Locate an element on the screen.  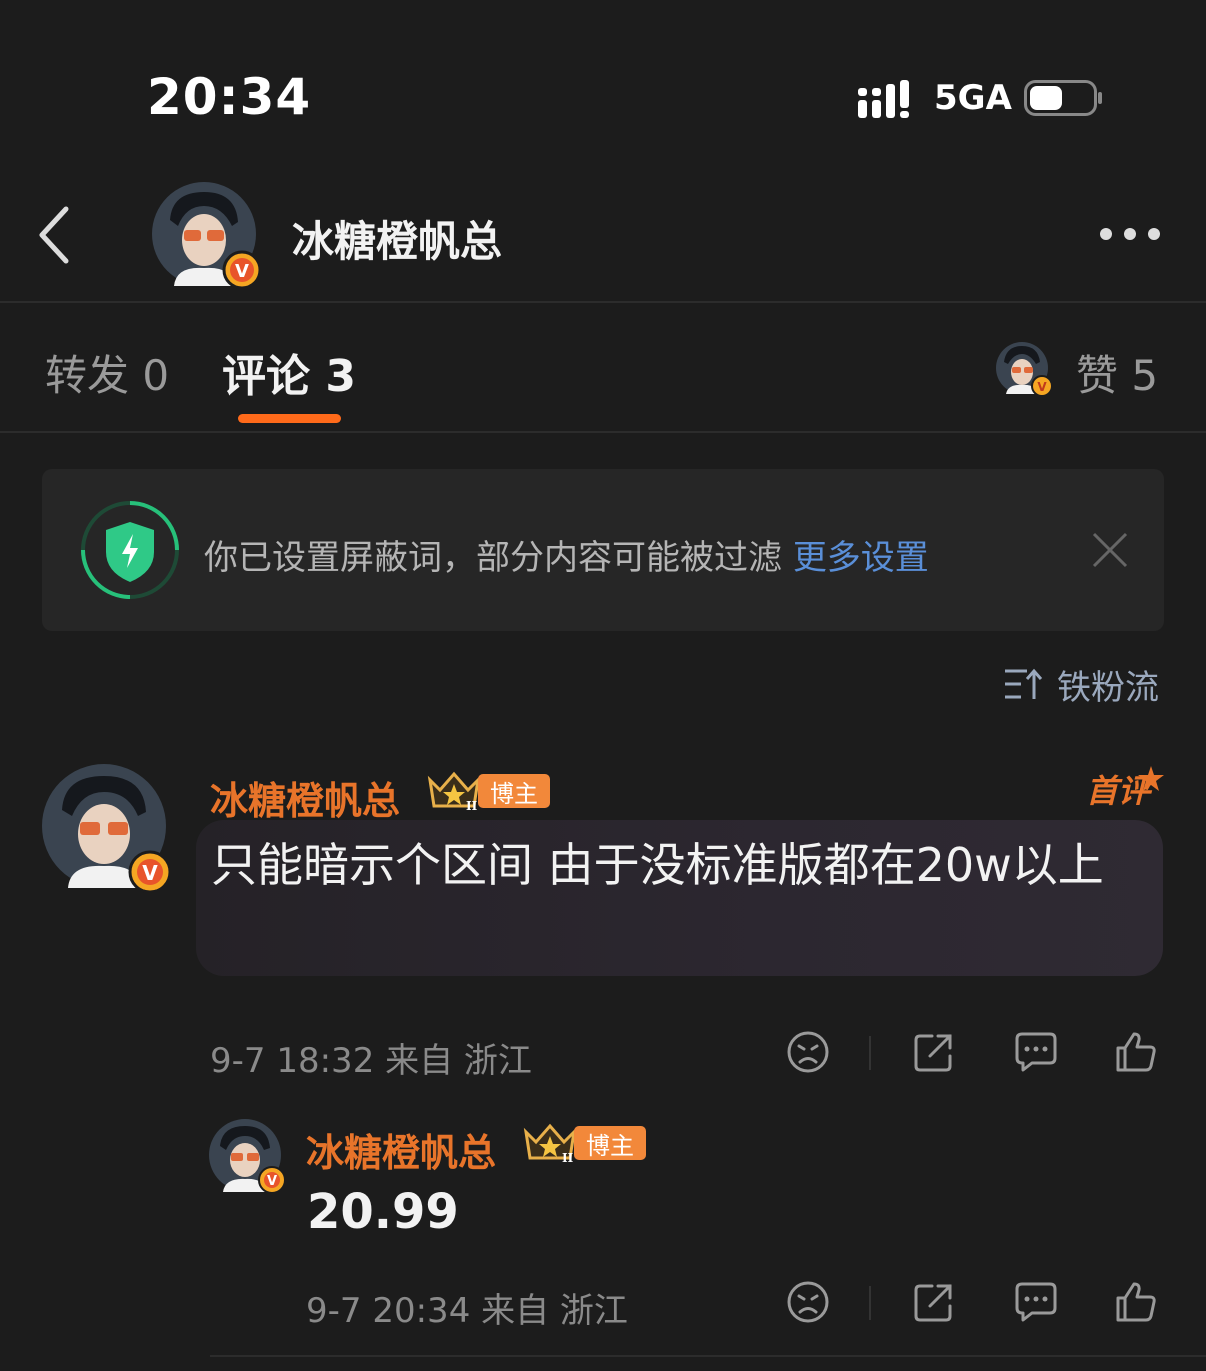
star-icon is located at coordinates (1151, 778).